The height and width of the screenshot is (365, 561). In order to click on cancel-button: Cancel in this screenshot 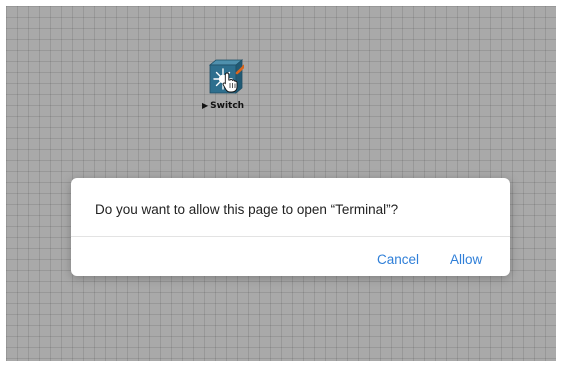, I will do `click(398, 259)`.